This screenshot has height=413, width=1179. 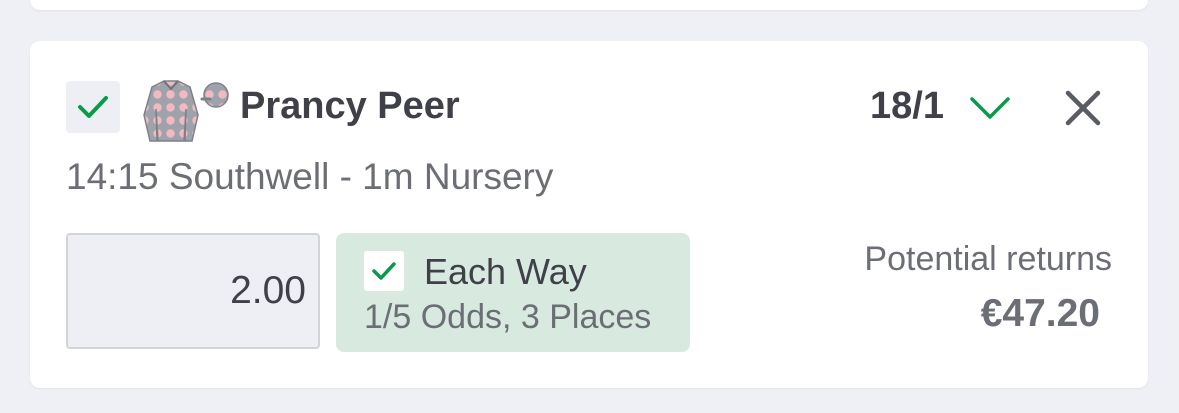 What do you see at coordinates (589, 5) in the screenshot?
I see `previous-bet-card` at bounding box center [589, 5].